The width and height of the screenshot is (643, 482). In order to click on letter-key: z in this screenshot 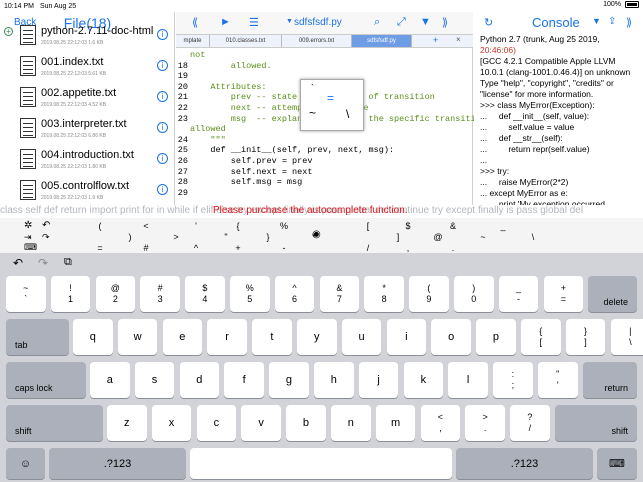, I will do `click(127, 423)`.